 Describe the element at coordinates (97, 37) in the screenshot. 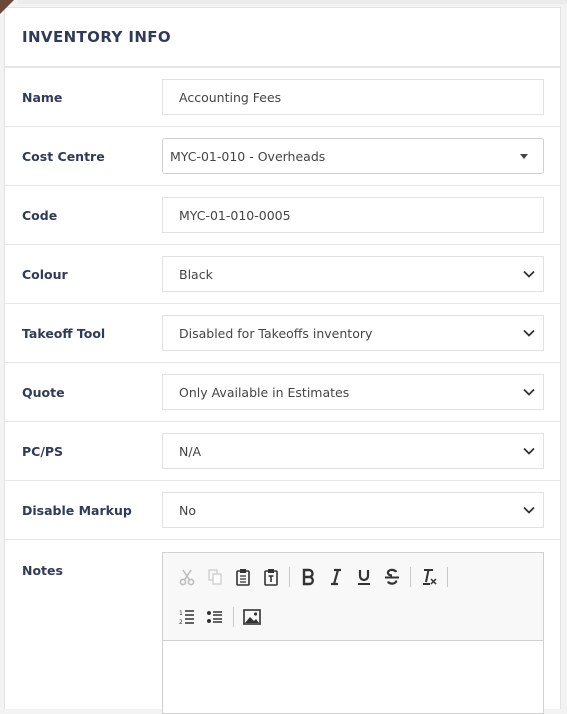

I see `panel-title: INVENTORY INFO` at that location.